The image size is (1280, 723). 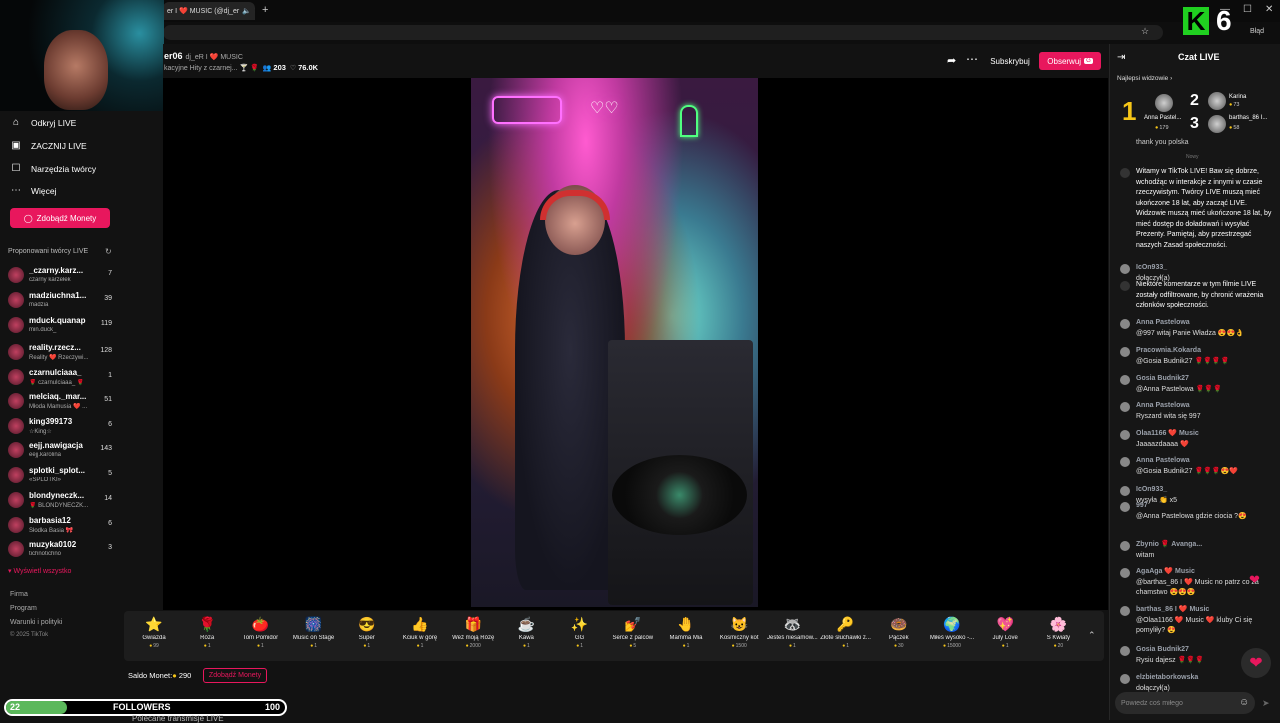 I want to click on suggested-creator: madziuchna1... madzia 39, so click(x=62, y=301).